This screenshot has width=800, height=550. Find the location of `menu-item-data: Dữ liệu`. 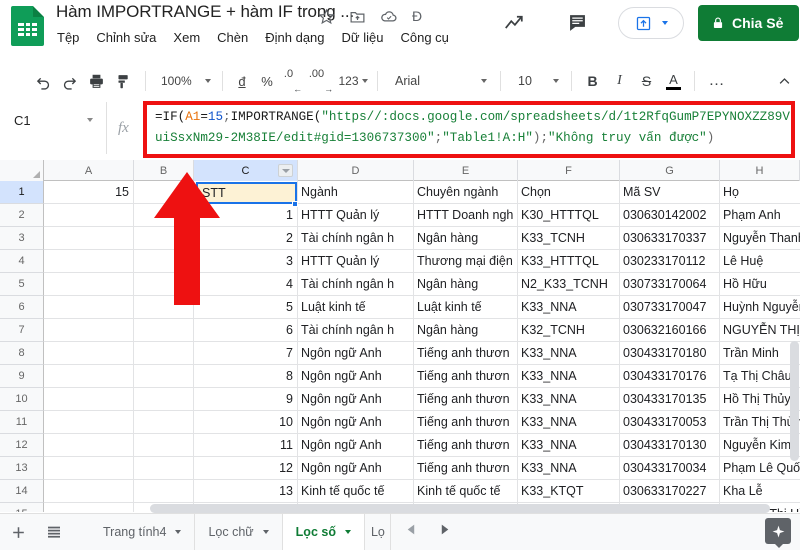

menu-item-data: Dữ liệu is located at coordinates (363, 37).